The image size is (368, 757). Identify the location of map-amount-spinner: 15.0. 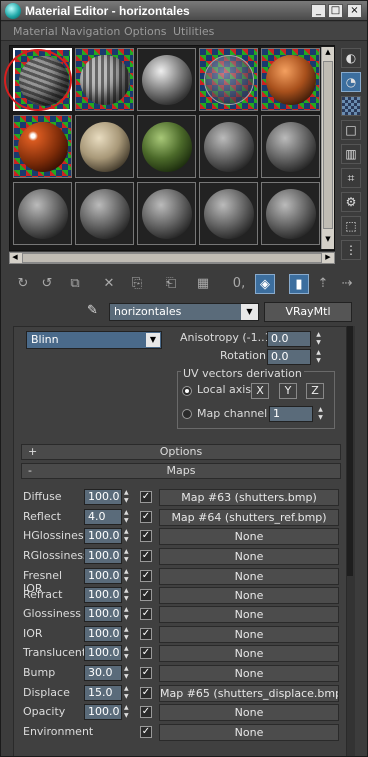
(103, 693).